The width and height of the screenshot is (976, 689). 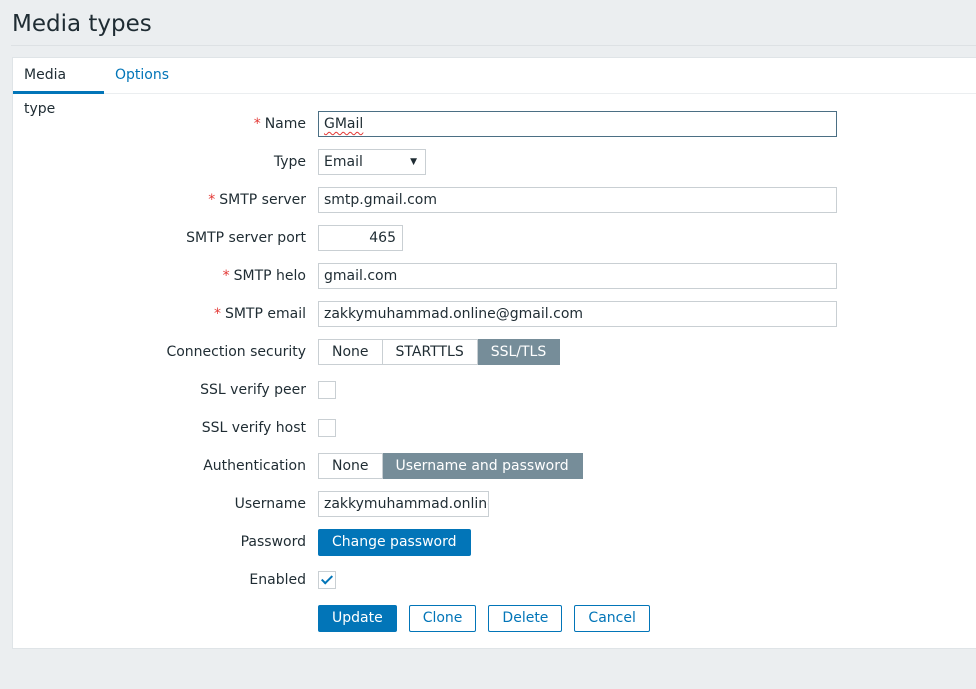 What do you see at coordinates (519, 352) in the screenshot?
I see `connection-security-ssl-tls: SSL/TLS` at bounding box center [519, 352].